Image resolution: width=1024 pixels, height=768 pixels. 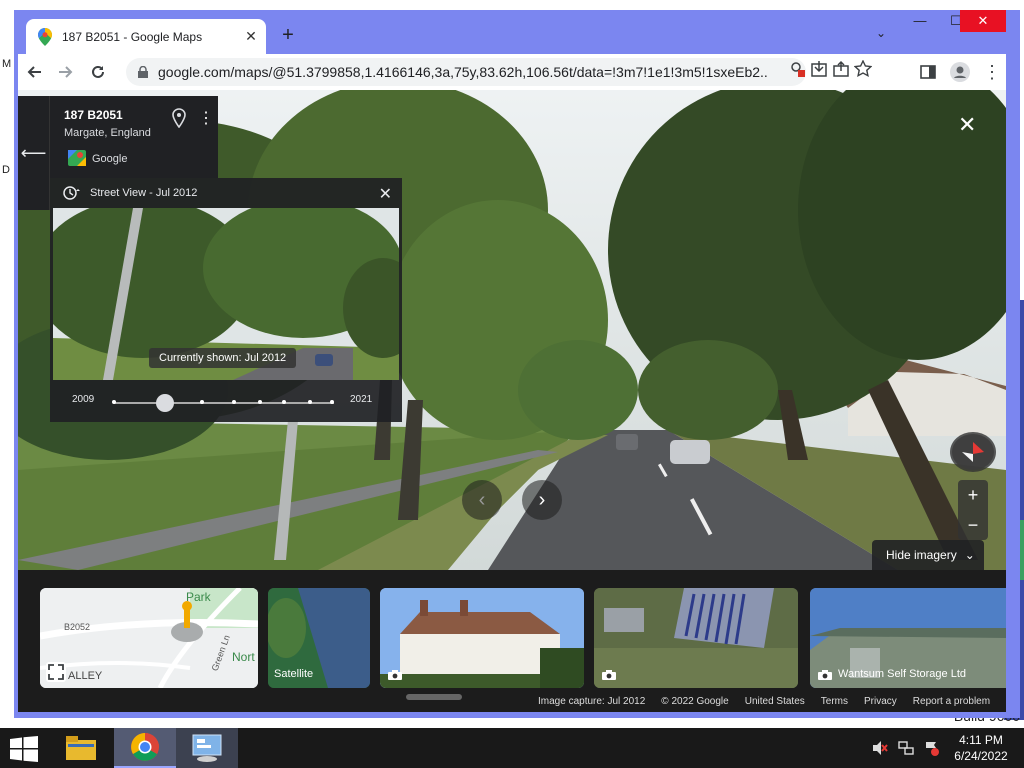 I want to click on tab-bar: 187 B2051 - Google Maps ✕ + ⌄ — ☐ ✕, so click(x=517, y=32).